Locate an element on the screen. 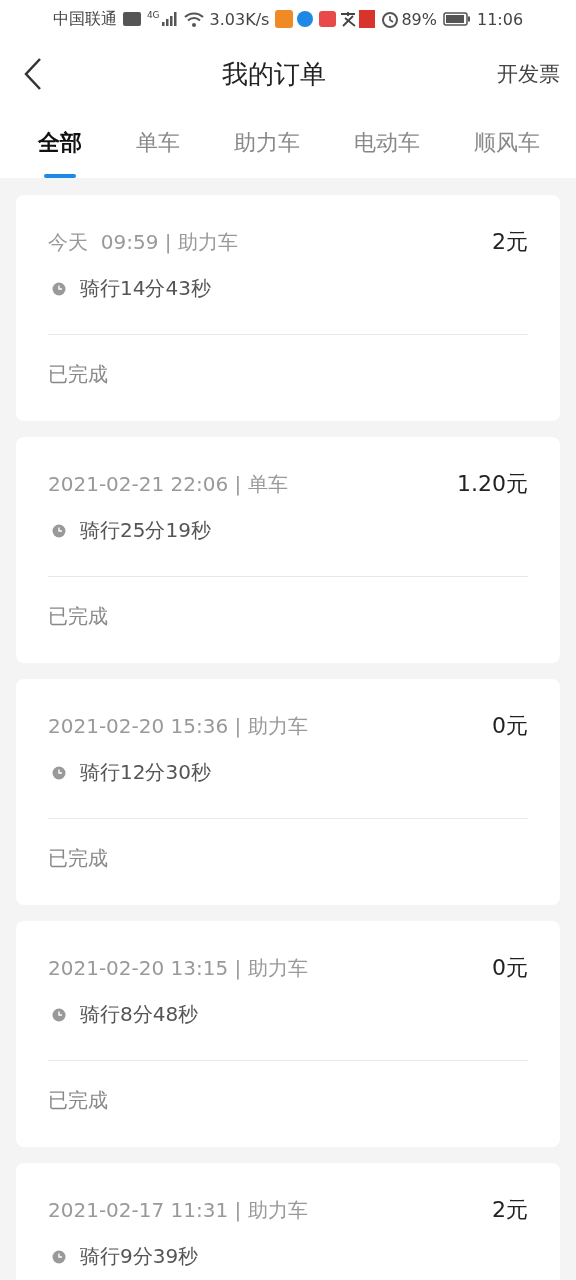  network-type: 4G is located at coordinates (153, 15).